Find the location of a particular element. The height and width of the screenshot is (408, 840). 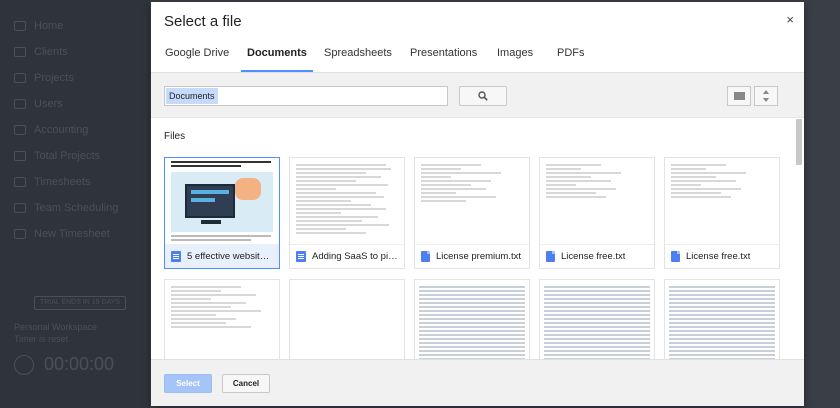

grid-view-icon is located at coordinates (739, 96).